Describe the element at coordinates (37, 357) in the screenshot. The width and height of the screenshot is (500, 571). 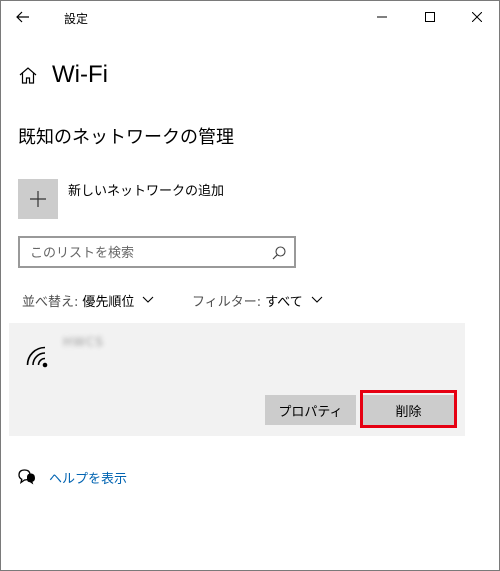
I see `wifi-signal-icon` at that location.